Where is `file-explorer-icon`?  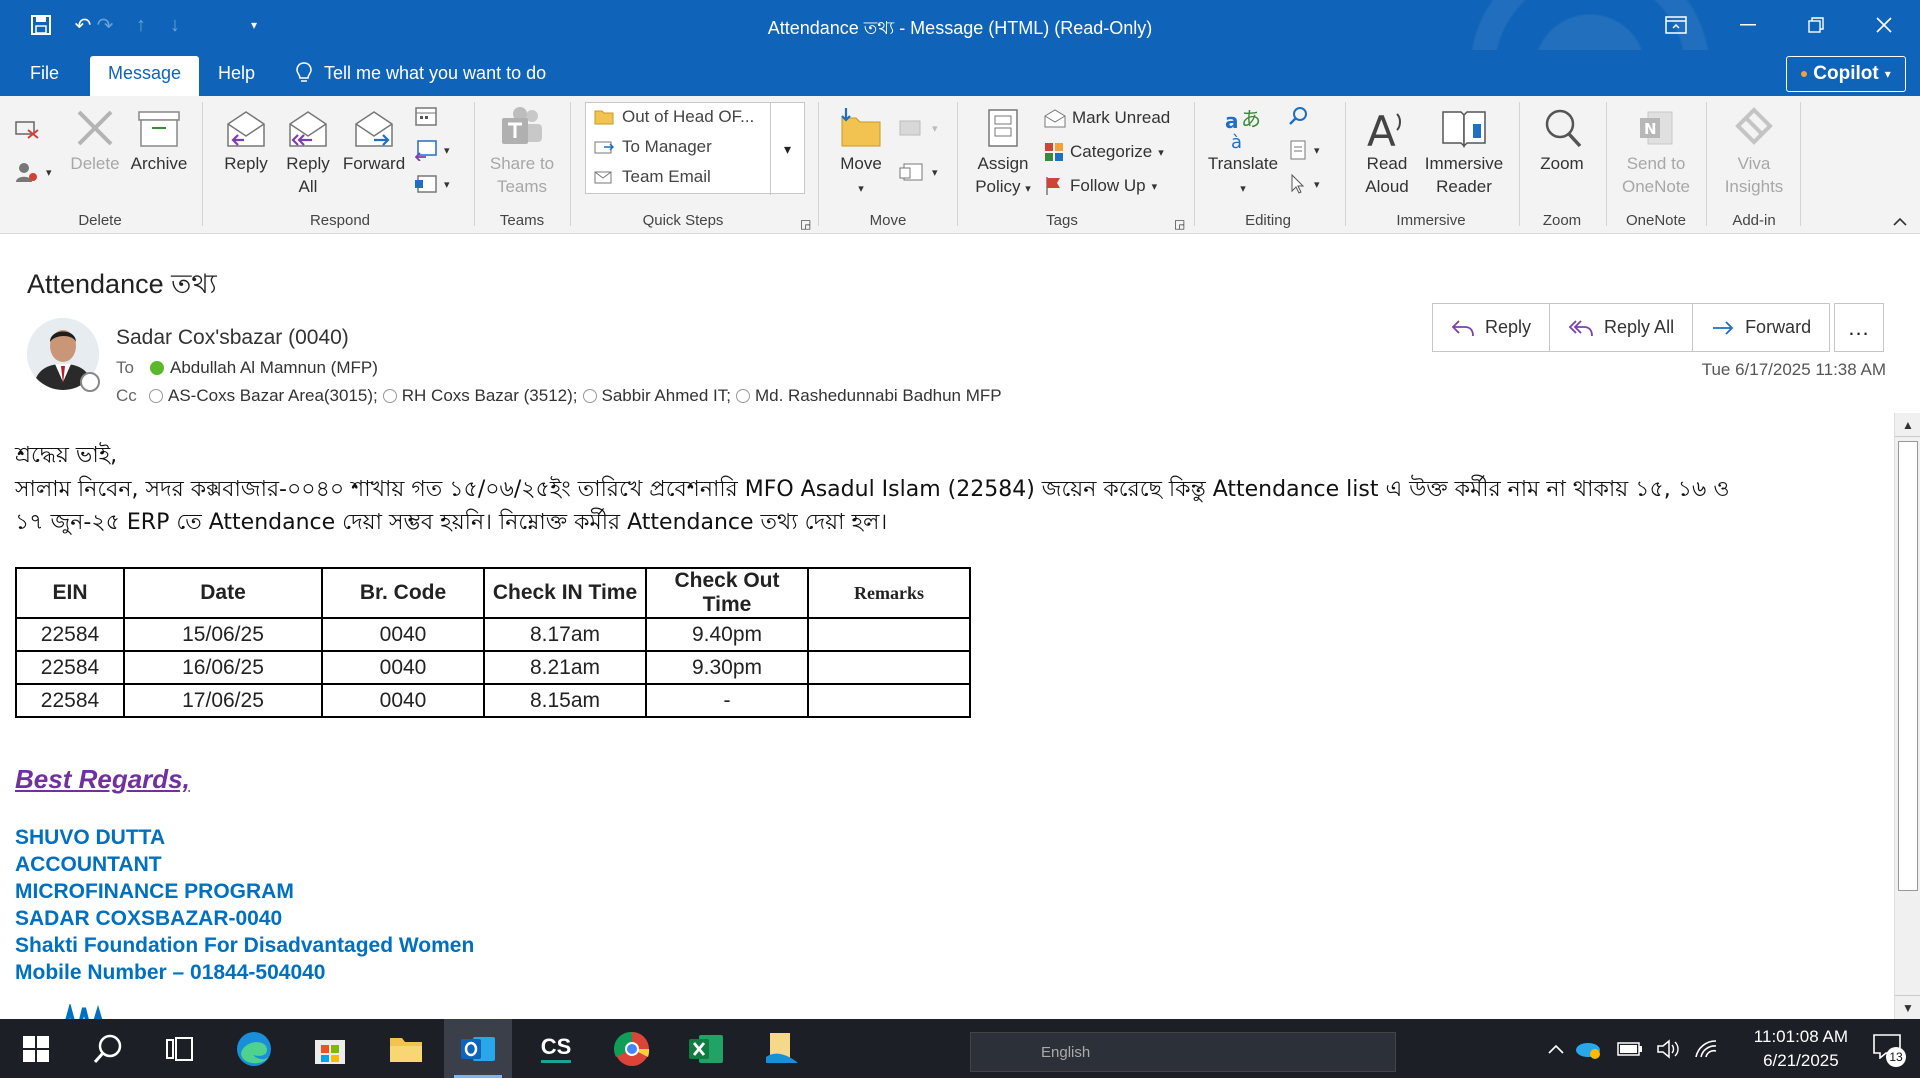 file-explorer-icon is located at coordinates (406, 1048).